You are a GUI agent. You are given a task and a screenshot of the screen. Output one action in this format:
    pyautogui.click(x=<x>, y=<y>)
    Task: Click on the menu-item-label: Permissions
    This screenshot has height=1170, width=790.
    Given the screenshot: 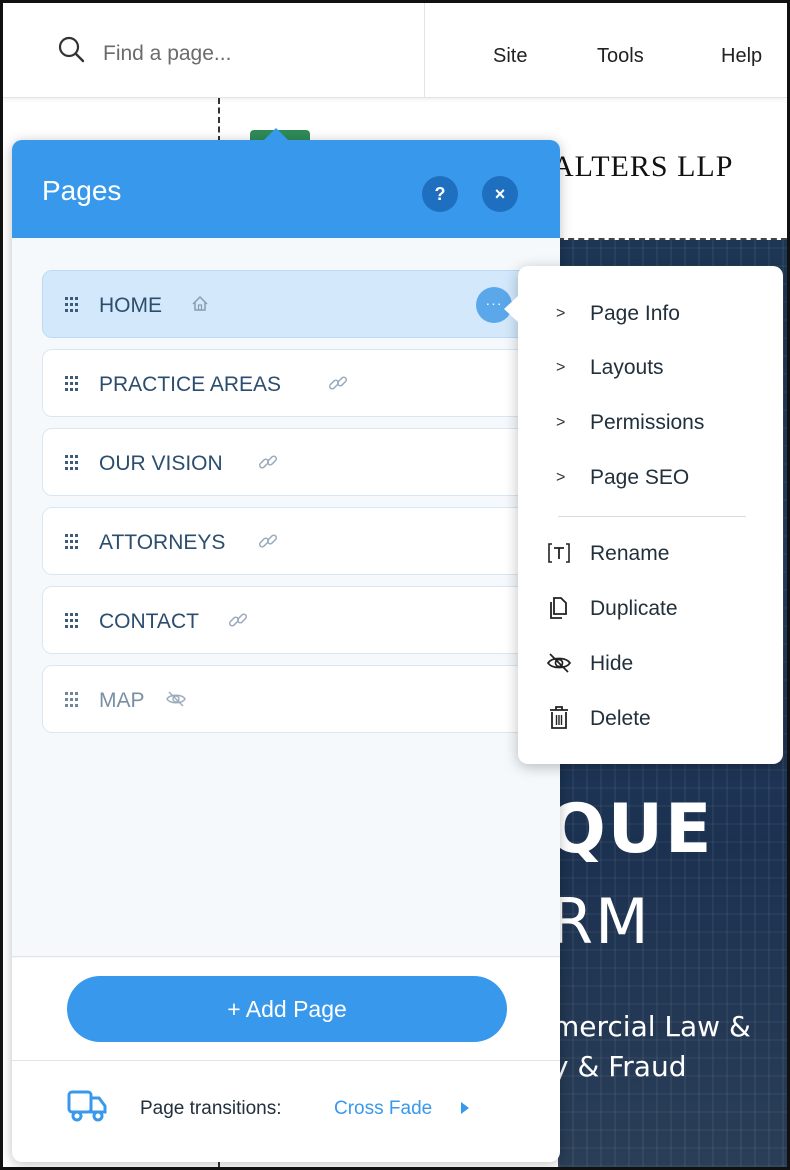 What is the action you would take?
    pyautogui.click(x=647, y=422)
    